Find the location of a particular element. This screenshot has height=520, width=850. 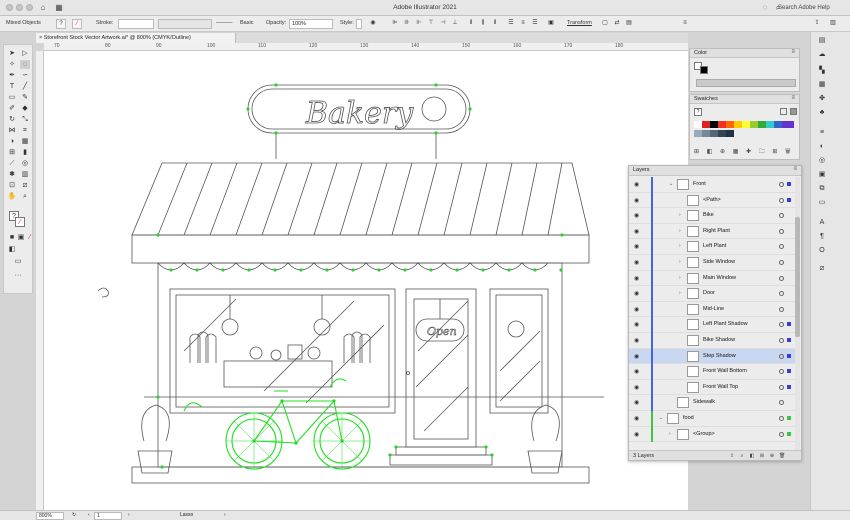

learn-icon: ◌ is located at coordinates (765, 8).